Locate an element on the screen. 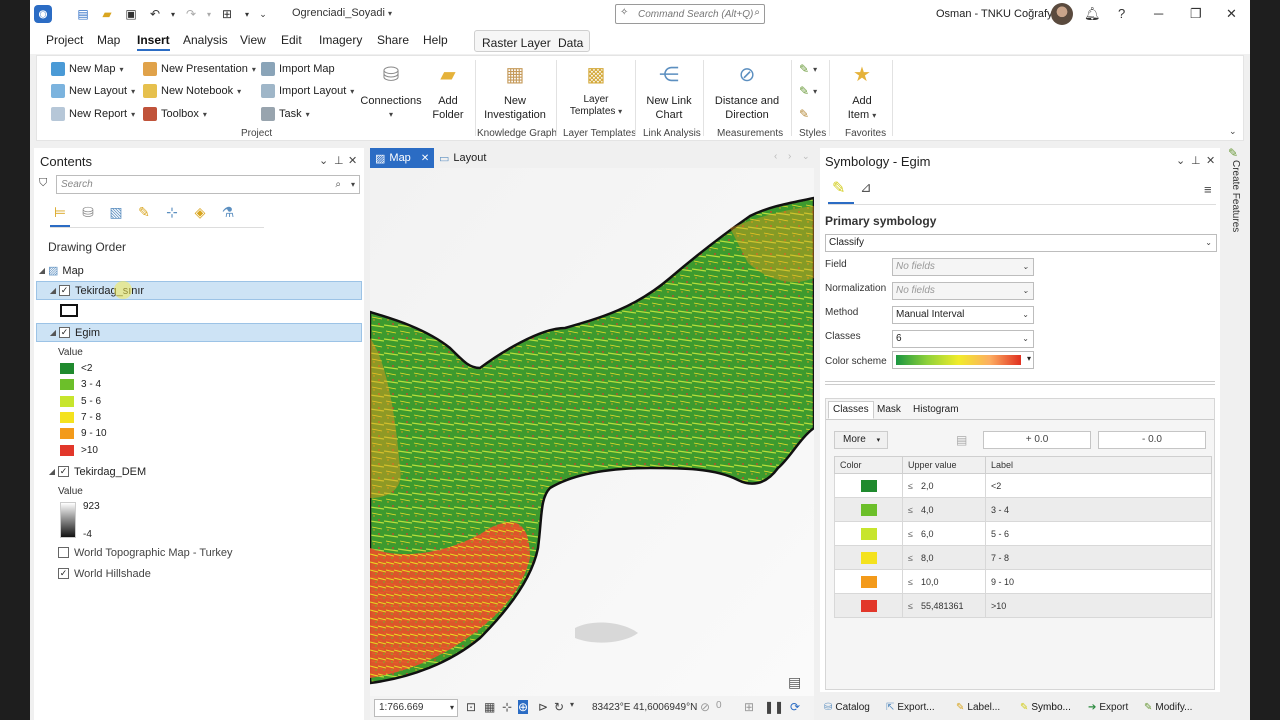 This screenshot has width=1280, height=720. table-row: ≤4,0 3 - 4 is located at coordinates (1023, 509).